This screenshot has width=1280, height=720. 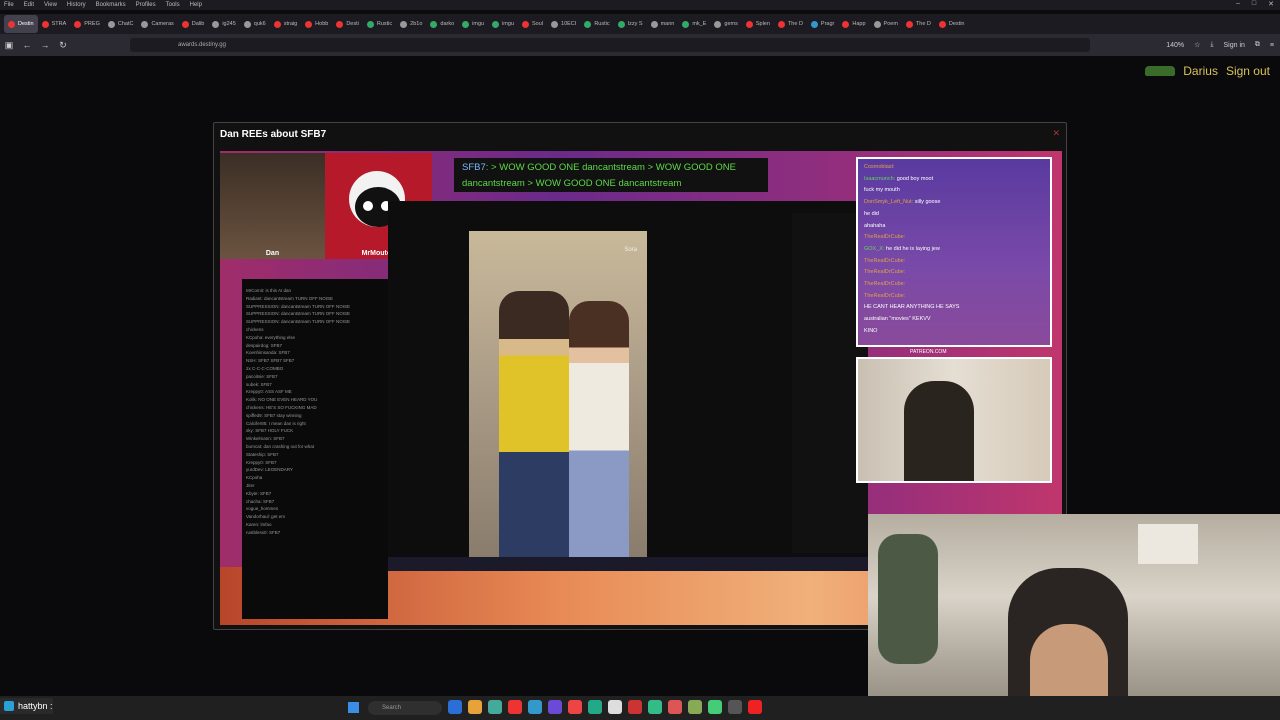 What do you see at coordinates (1272, 45) in the screenshot?
I see `menu-icon: ≡` at bounding box center [1272, 45].